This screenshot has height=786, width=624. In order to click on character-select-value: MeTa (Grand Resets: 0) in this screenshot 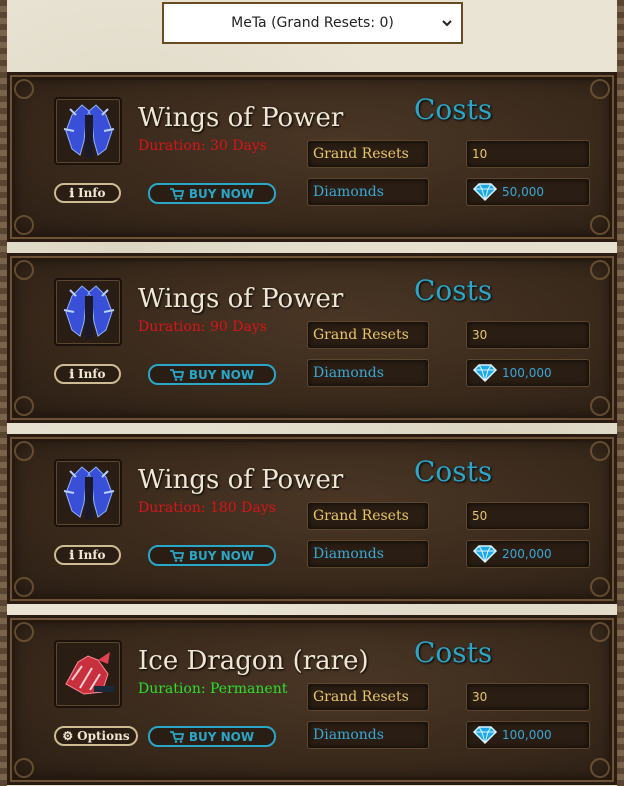, I will do `click(312, 23)`.